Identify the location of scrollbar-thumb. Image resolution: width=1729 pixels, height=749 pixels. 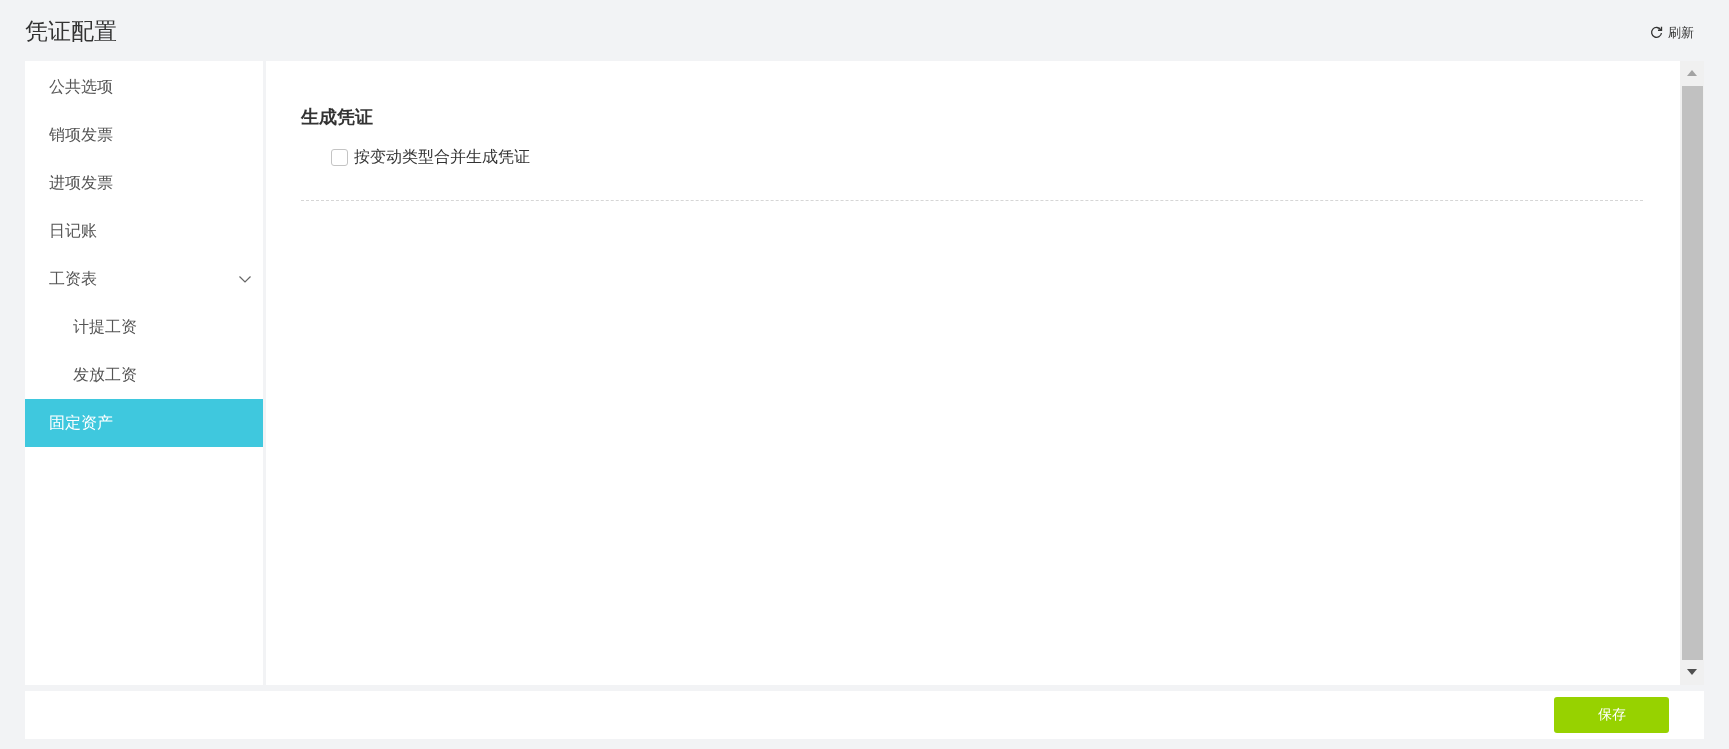
(1692, 373).